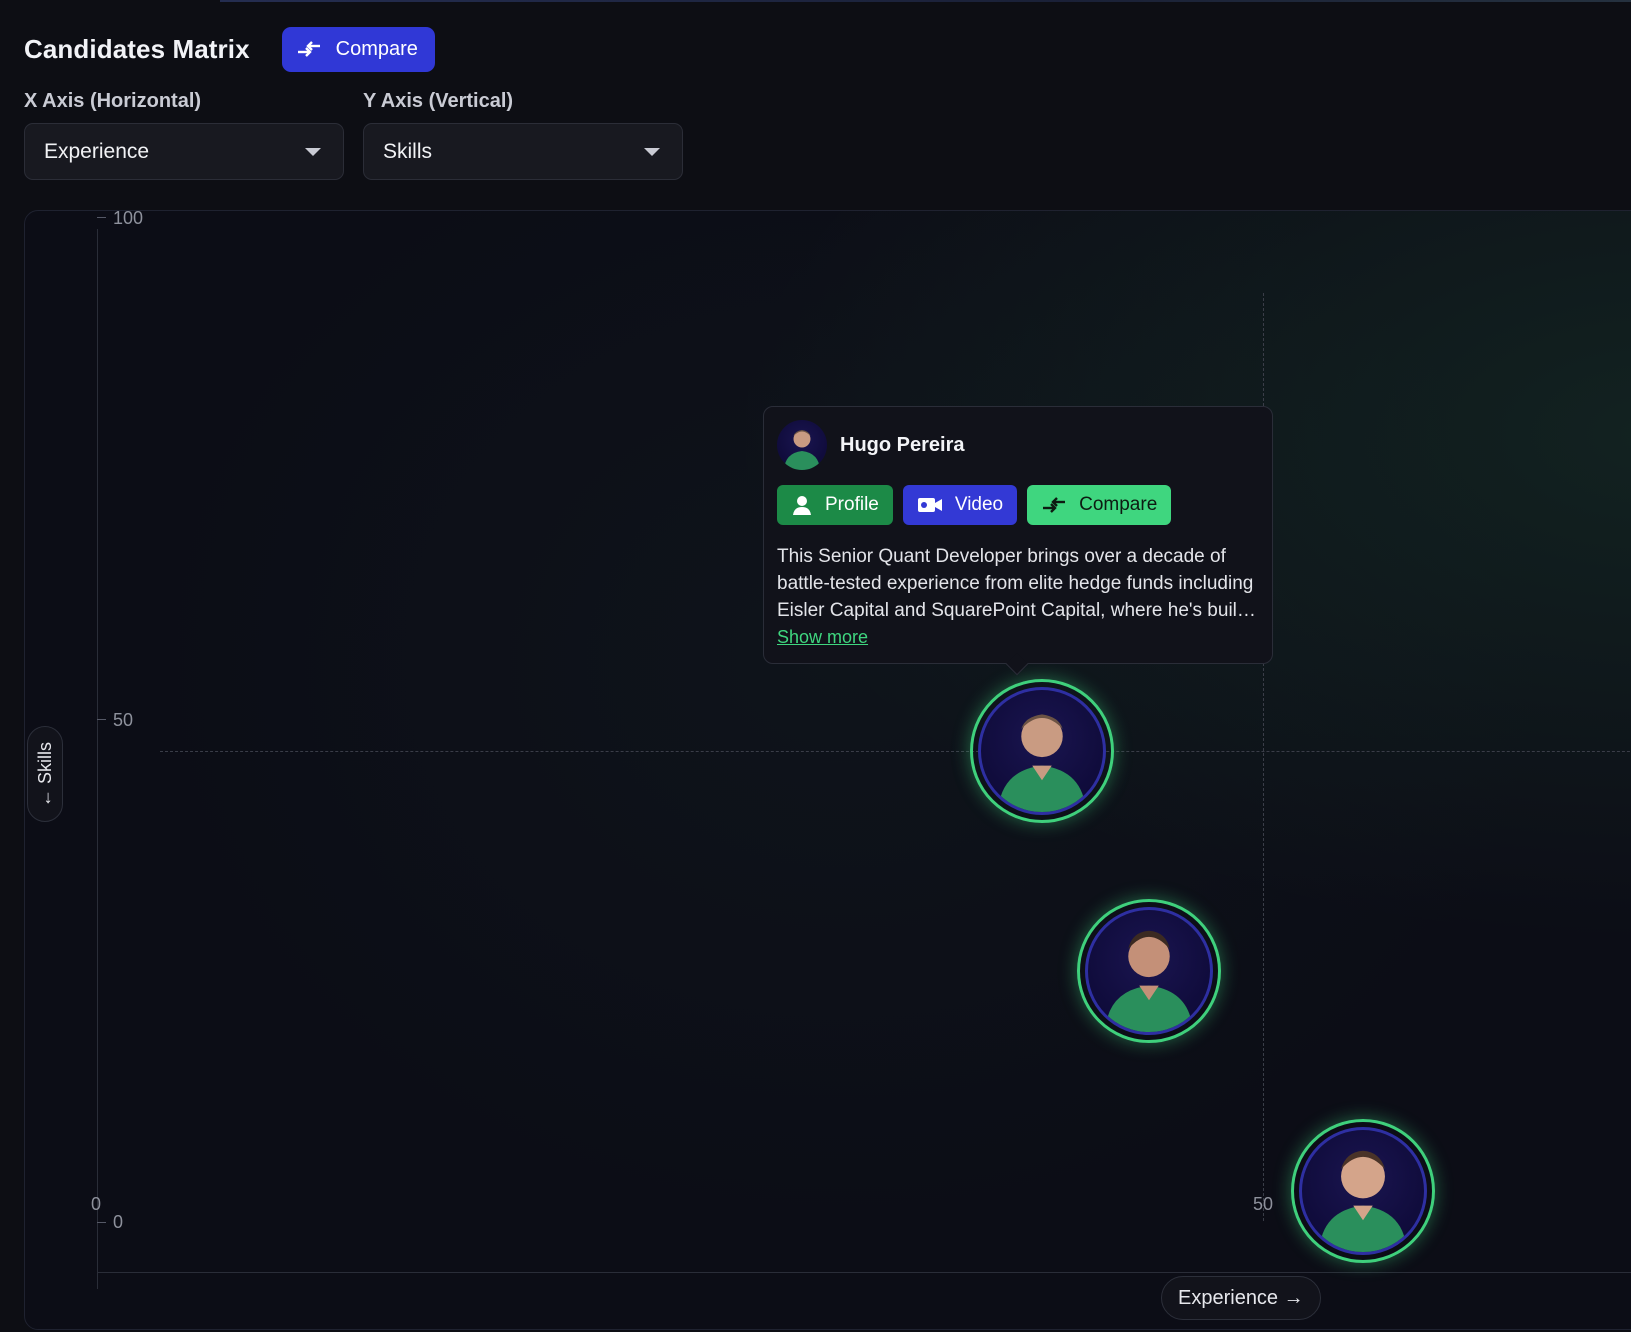 This screenshot has width=1631, height=1332. Describe the element at coordinates (523, 151) in the screenshot. I see `y-axis-select: Skills` at that location.